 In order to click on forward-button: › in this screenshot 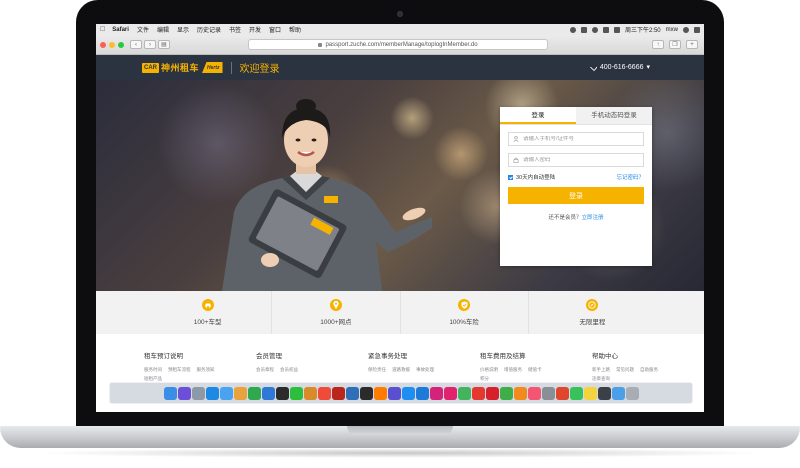, I will do `click(150, 44)`.